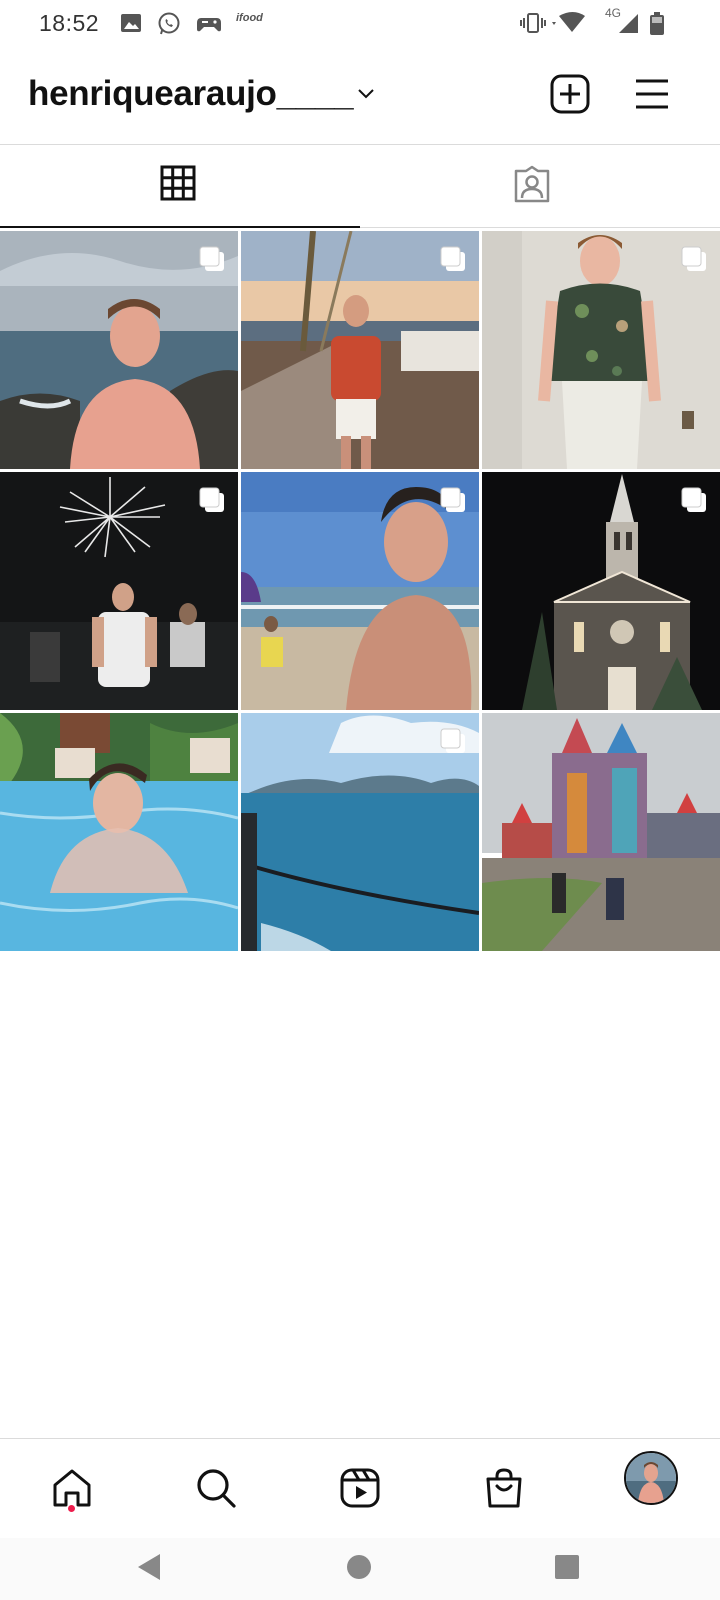 The image size is (720, 1600). I want to click on status-bar: 18:52 ifood 4G, so click(360, 24).